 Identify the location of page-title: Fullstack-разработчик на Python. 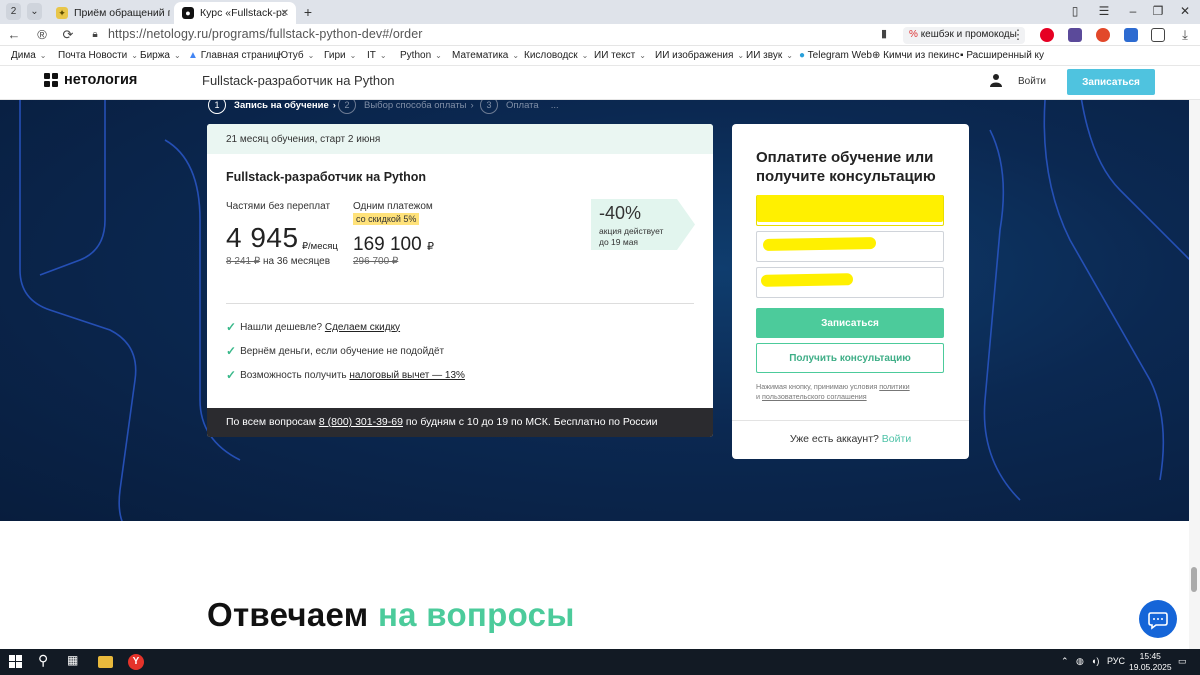
(298, 80).